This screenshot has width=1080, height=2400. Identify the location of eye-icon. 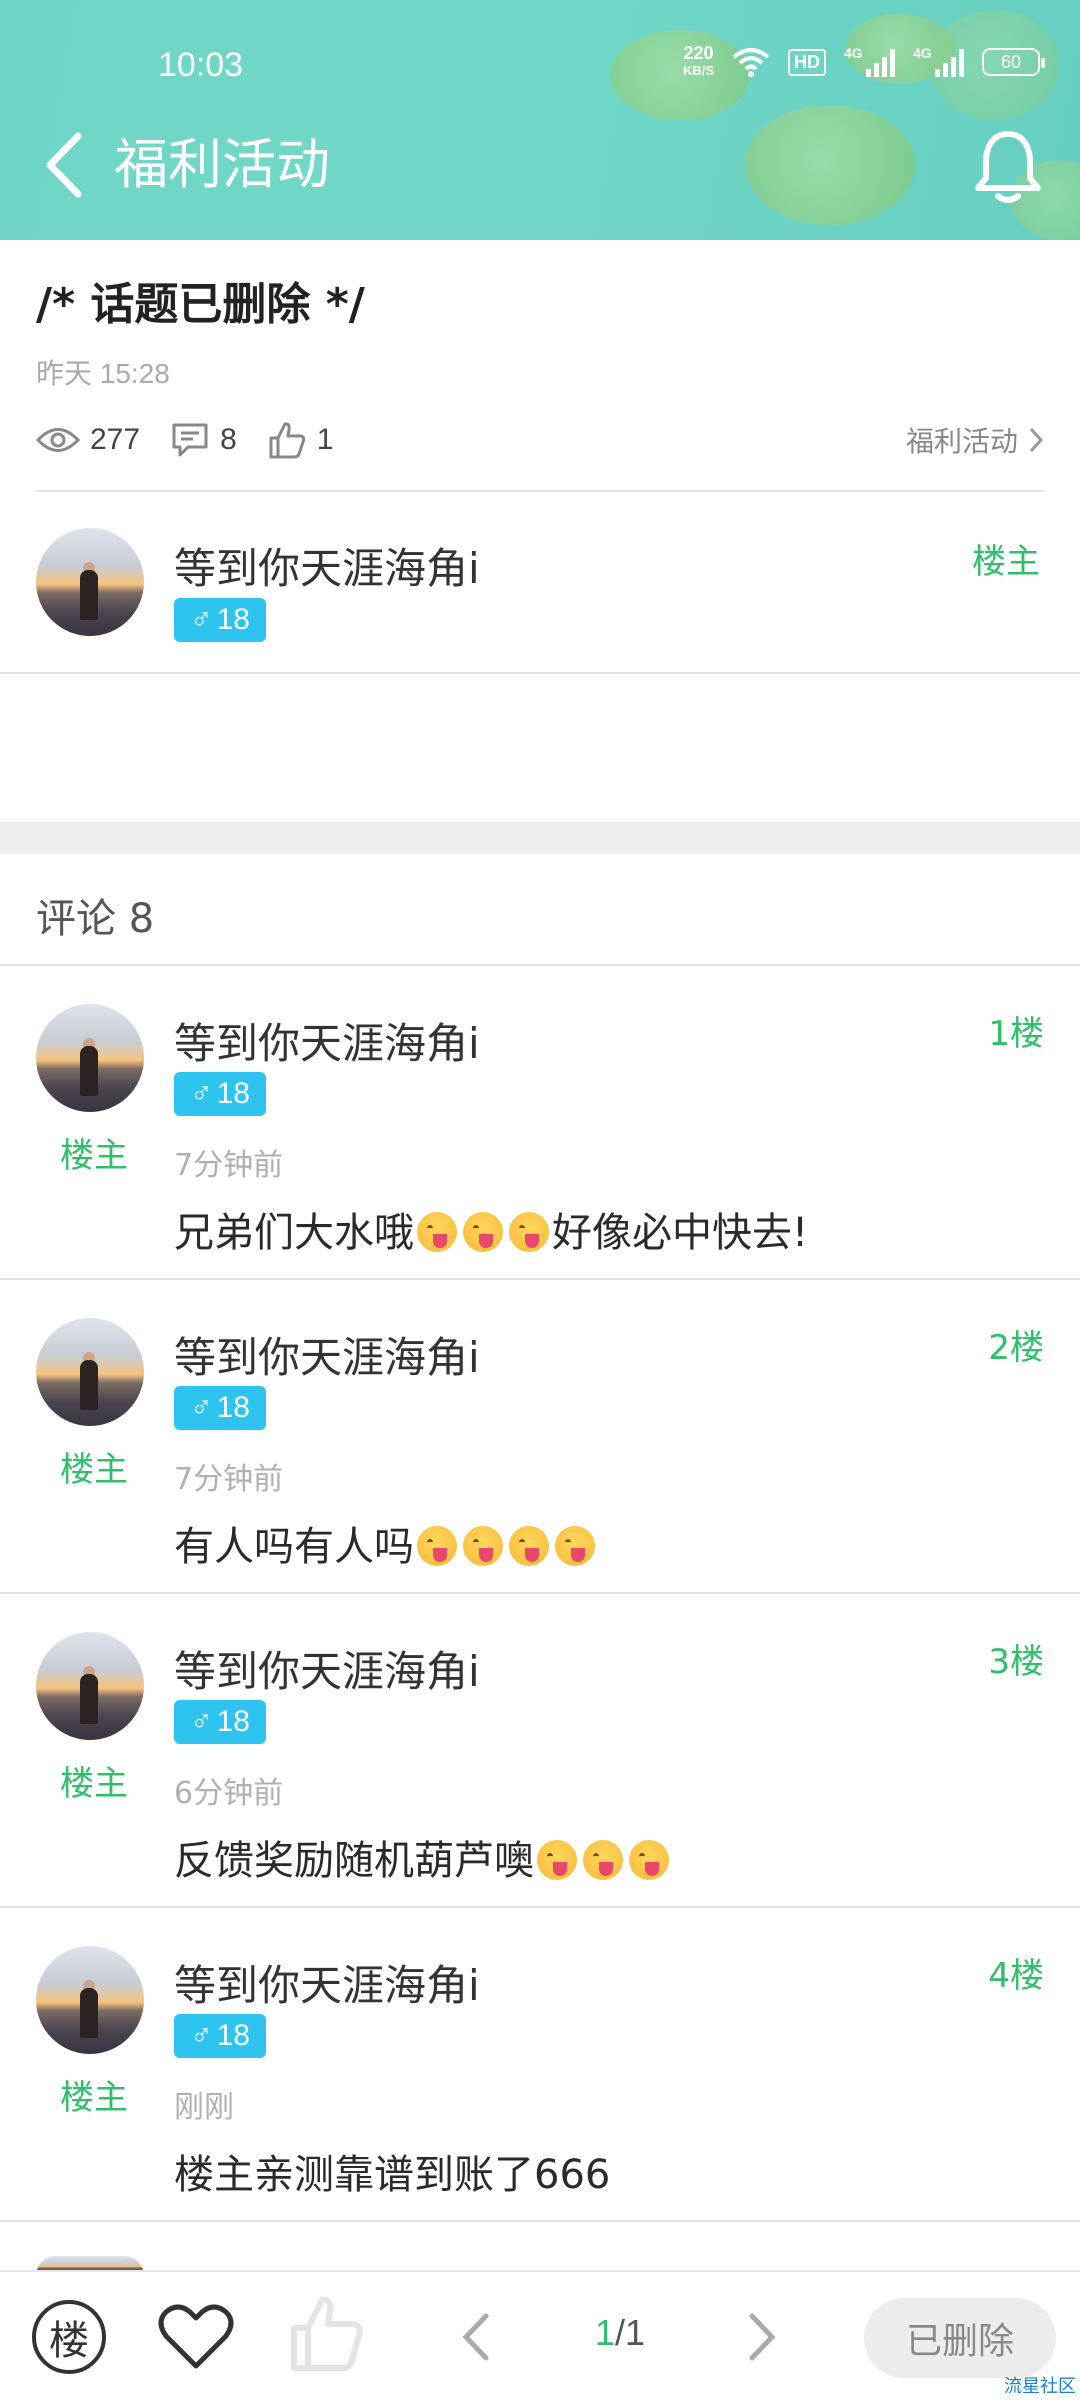
(58, 440).